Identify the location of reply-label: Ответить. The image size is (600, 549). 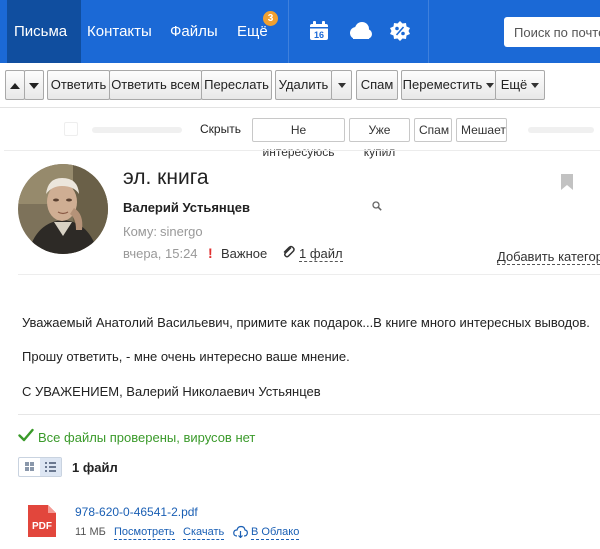
(78, 84).